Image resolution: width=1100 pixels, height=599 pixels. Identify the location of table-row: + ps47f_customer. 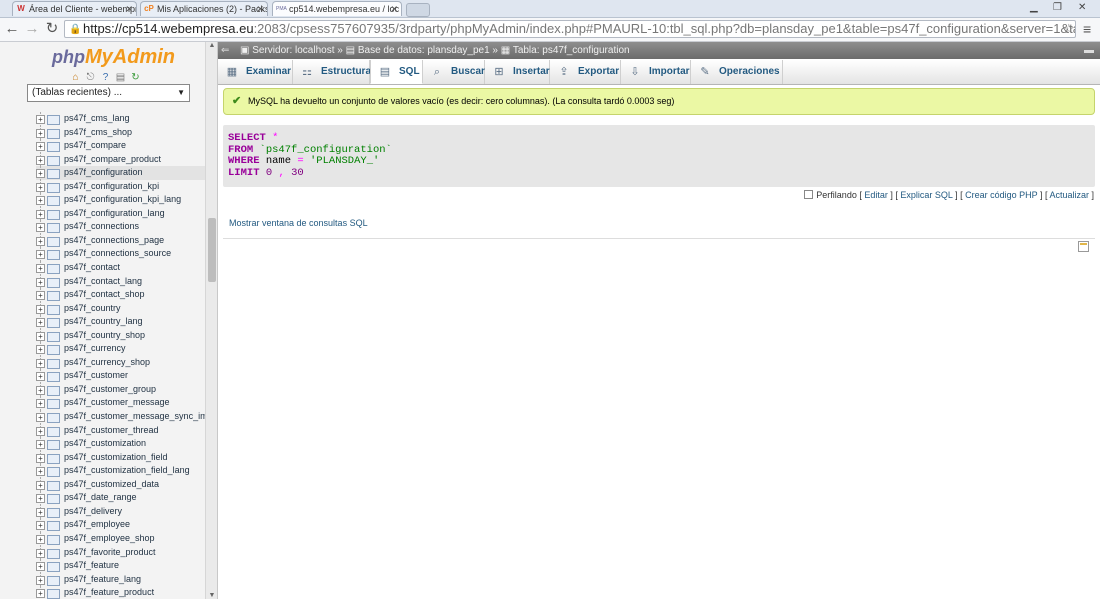
(121, 376).